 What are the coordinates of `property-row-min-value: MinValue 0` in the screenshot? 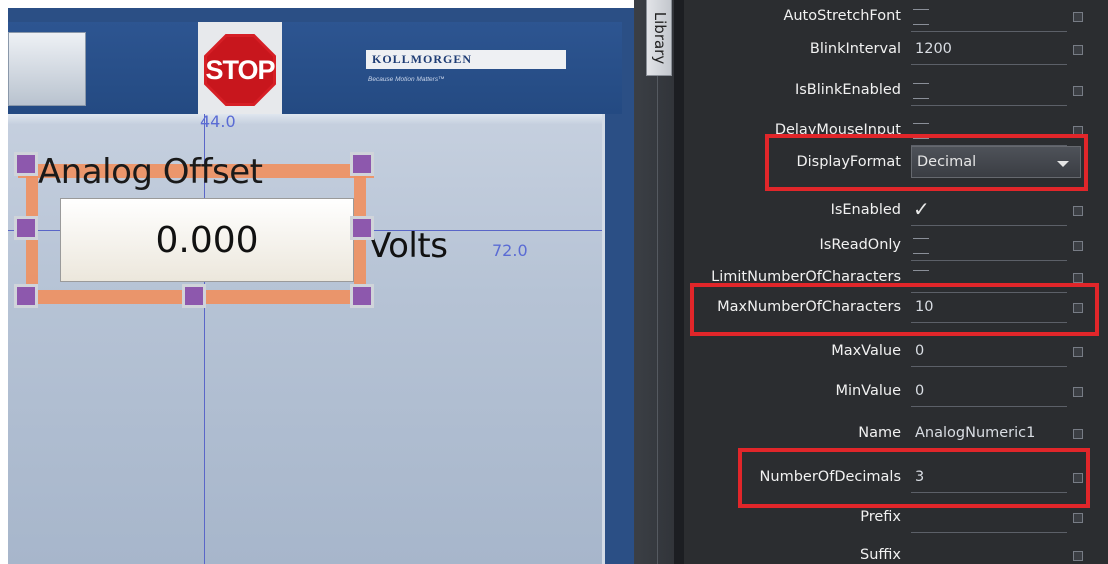 It's located at (896, 391).